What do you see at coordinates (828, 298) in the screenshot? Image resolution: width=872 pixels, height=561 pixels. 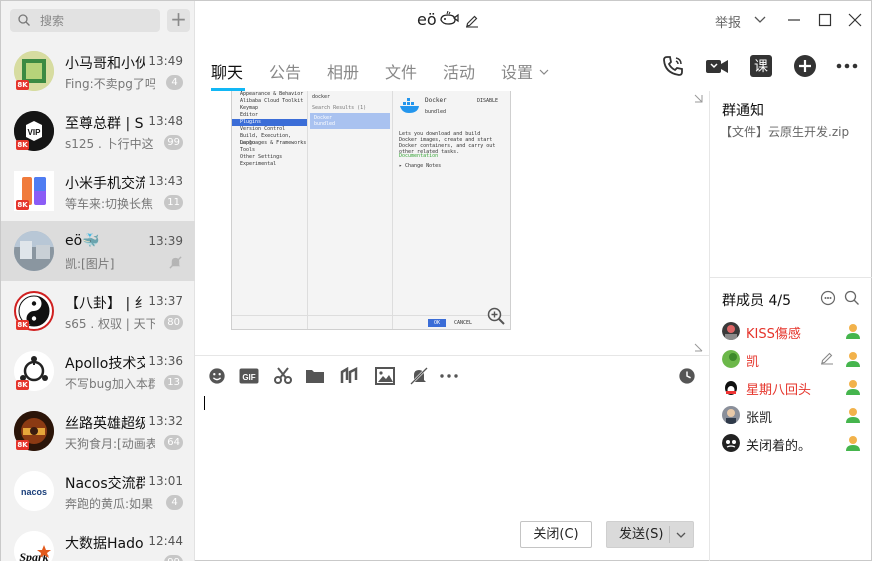 I see `member-chat-icon` at bounding box center [828, 298].